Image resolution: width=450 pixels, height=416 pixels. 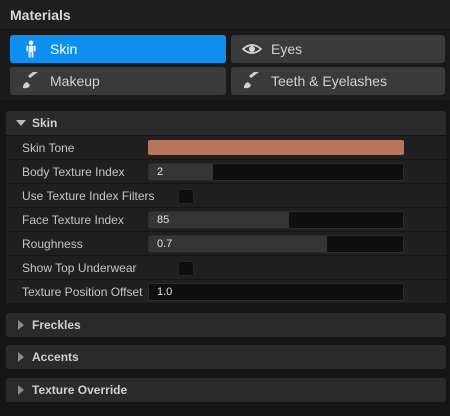 I want to click on skin-section-header: Skin, so click(x=226, y=123).